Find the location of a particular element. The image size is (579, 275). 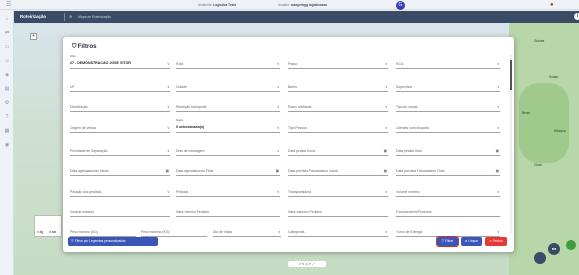

field-dias_montagem: Dias de montagem ▾ is located at coordinates (228, 151).